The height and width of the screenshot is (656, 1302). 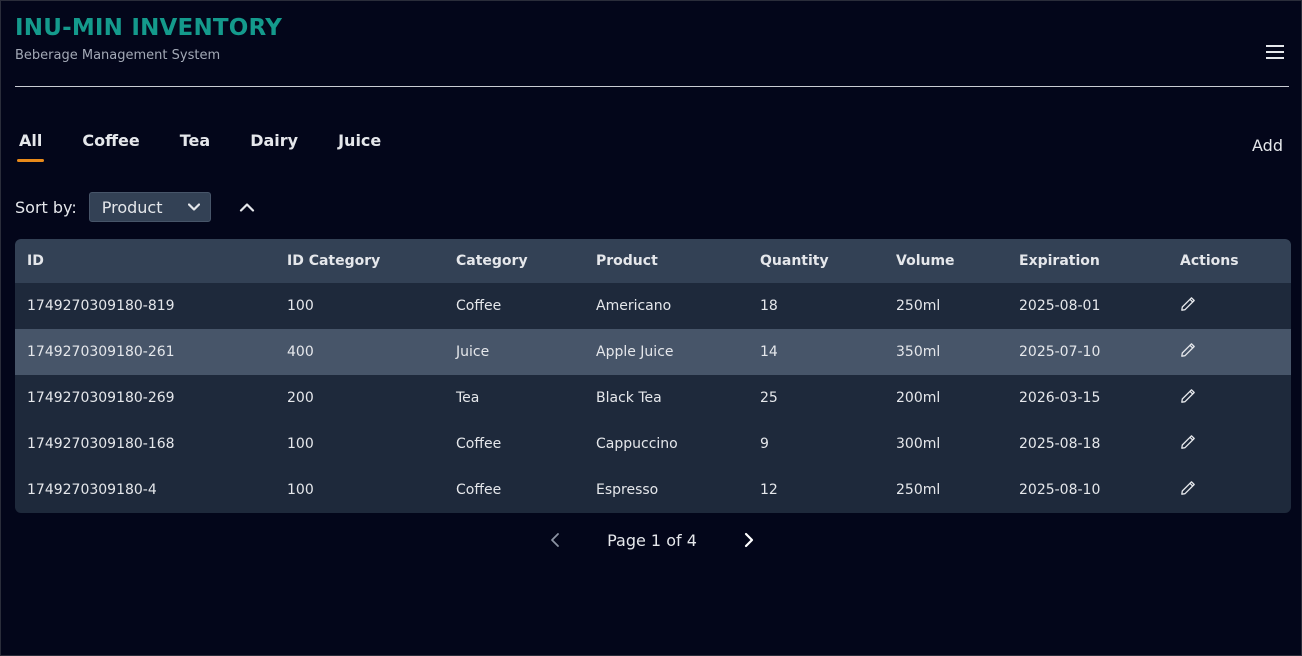 What do you see at coordinates (101, 352) in the screenshot?
I see `cell-id: 1749270309180-261` at bounding box center [101, 352].